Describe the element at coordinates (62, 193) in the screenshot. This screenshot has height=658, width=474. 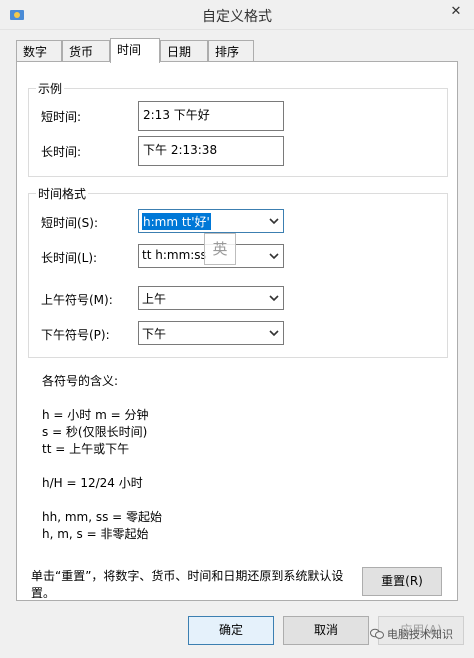
I see `time-format-group-title: 时间格式` at that location.